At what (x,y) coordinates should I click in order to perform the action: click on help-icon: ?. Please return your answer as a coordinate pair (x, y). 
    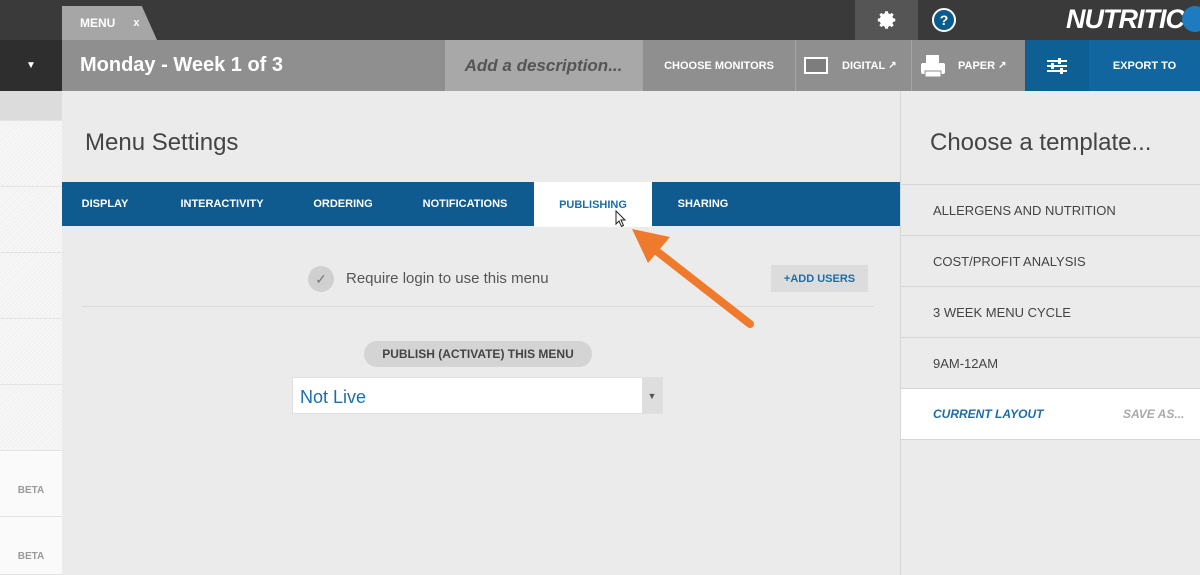
    Looking at the image, I should click on (944, 20).